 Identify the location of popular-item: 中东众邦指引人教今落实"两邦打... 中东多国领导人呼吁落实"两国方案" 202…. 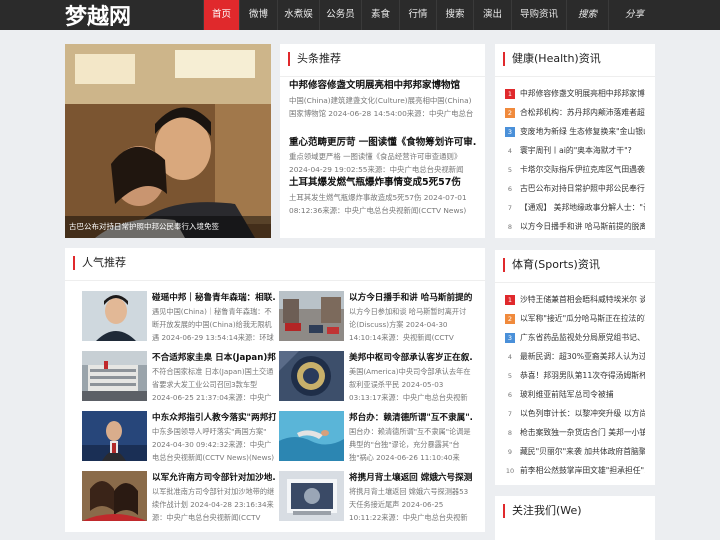
(180, 436).